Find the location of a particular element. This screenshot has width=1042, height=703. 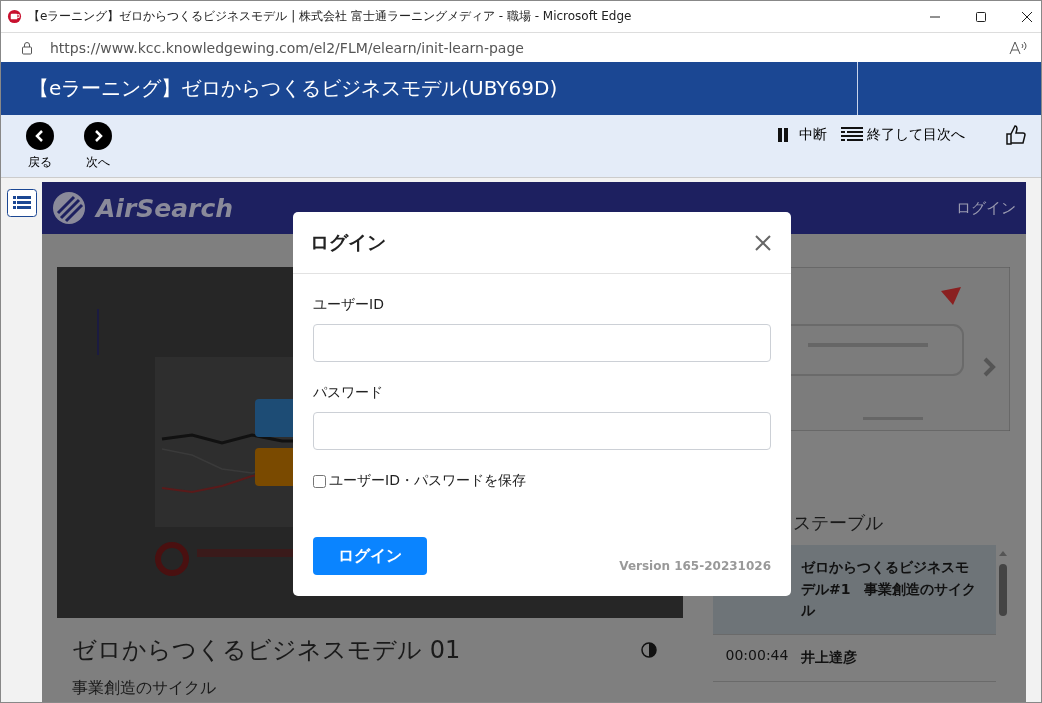

list-icon is located at coordinates (852, 135).